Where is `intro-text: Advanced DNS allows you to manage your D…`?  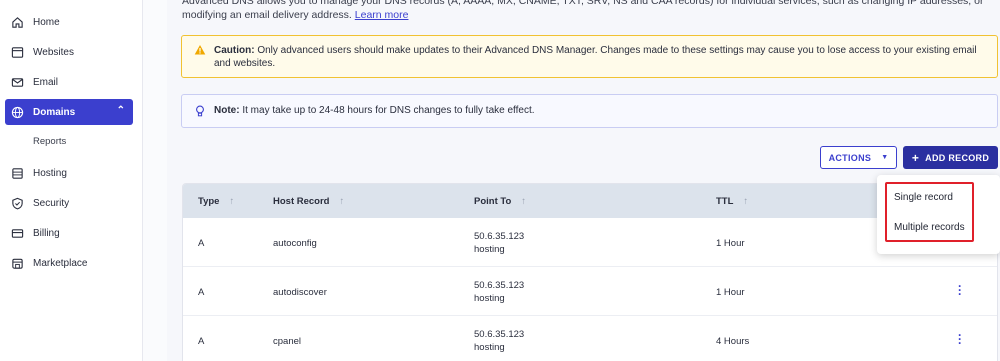
intro-text: Advanced DNS allows you to manage your D… is located at coordinates (587, 11).